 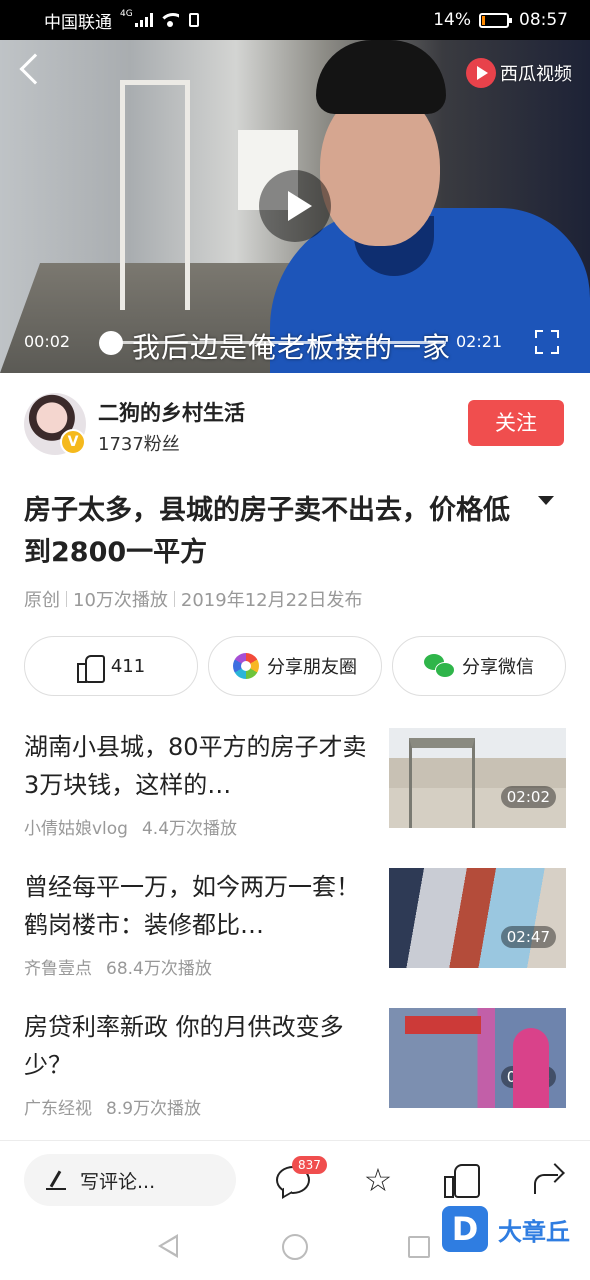 What do you see at coordinates (58, 969) in the screenshot?
I see `related-source: 齐鲁壹点` at bounding box center [58, 969].